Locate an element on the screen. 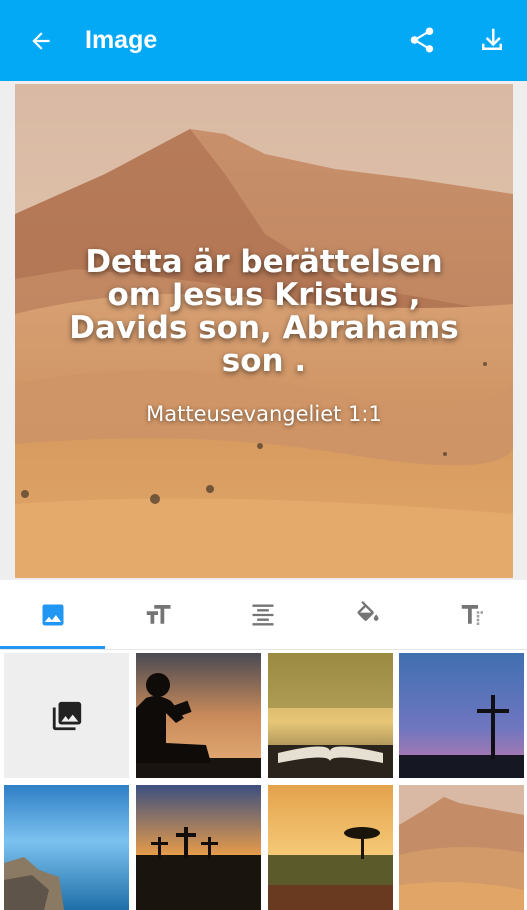  rocky-sea-shore-image is located at coordinates (66, 847).